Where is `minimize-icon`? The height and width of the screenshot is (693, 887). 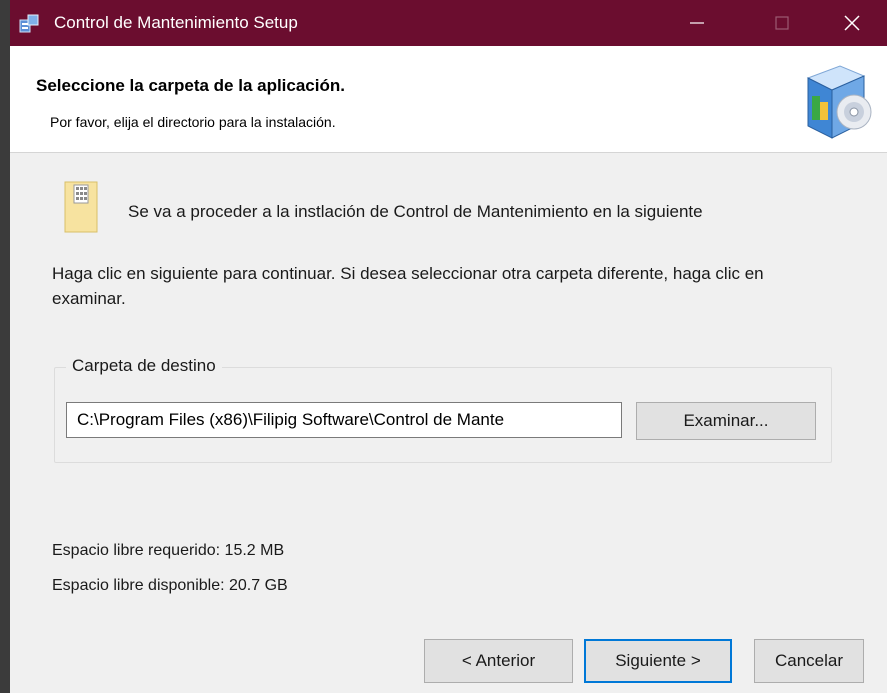 minimize-icon is located at coordinates (697, 23).